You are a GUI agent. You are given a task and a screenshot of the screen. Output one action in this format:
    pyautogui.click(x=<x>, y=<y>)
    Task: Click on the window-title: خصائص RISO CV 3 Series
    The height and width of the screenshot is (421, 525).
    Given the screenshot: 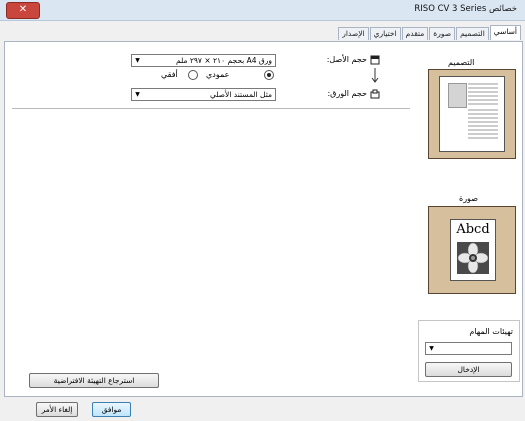 What is the action you would take?
    pyautogui.click(x=465, y=9)
    